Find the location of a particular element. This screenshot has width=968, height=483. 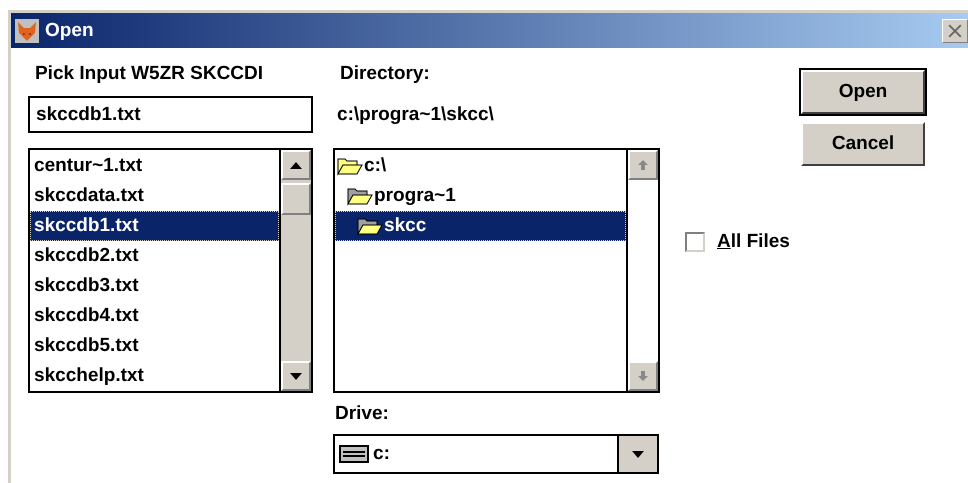

directory-item: skcc is located at coordinates (480, 226).